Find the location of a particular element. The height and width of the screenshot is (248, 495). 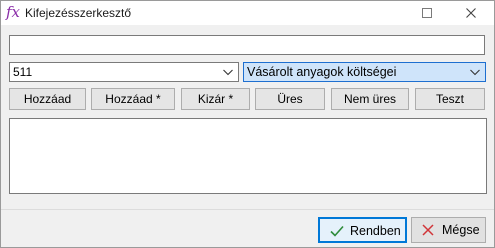

cancel-button-label: Mégse is located at coordinates (461, 230).